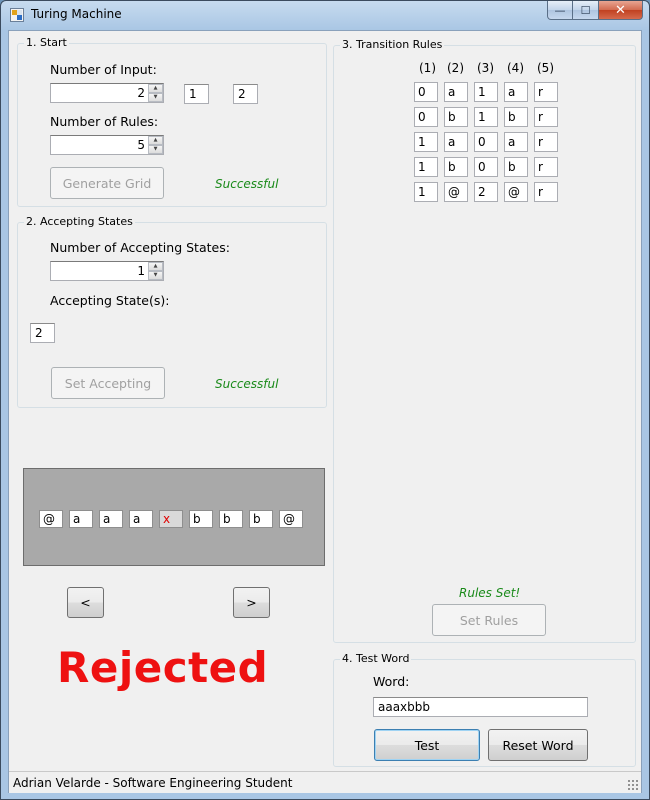  What do you see at coordinates (141, 271) in the screenshot?
I see `num-accepting-value: 1` at bounding box center [141, 271].